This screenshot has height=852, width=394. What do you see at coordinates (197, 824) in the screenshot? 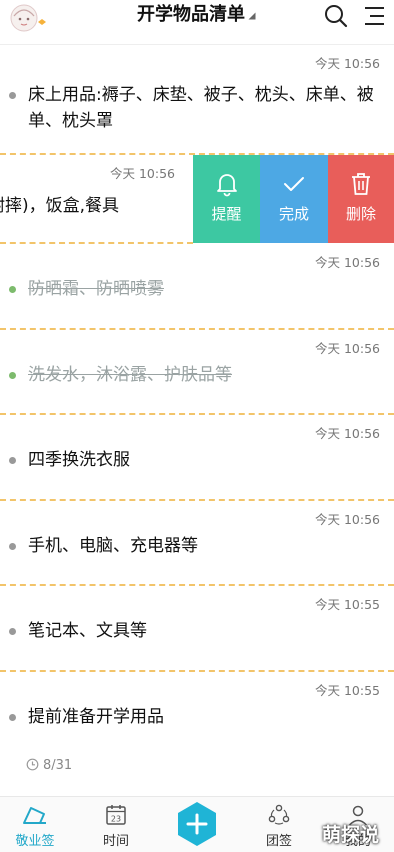
I see `add-button` at bounding box center [197, 824].